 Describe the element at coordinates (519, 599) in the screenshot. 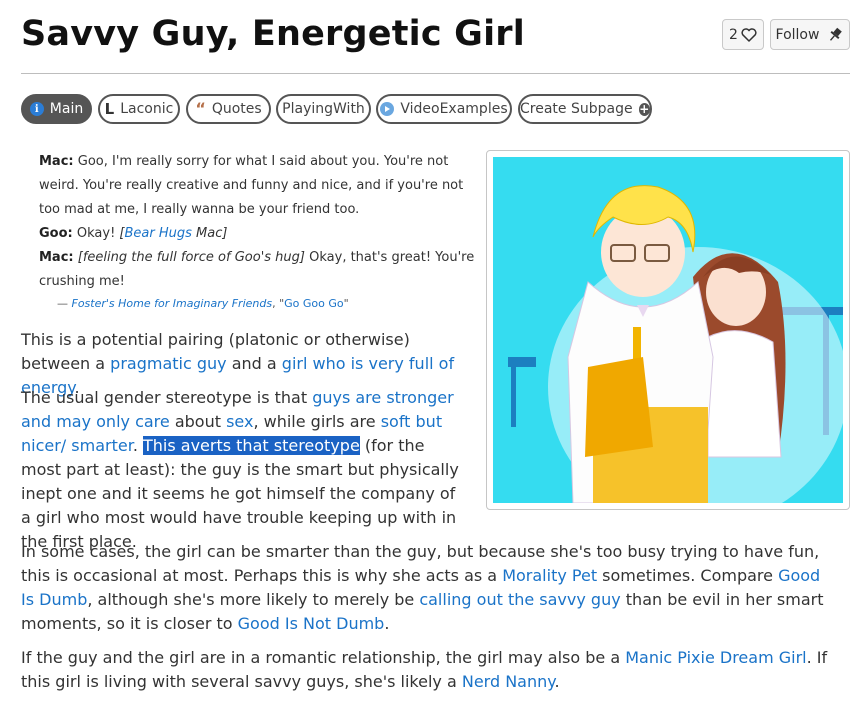

I see `trope-link: calling out the savvy guy` at that location.